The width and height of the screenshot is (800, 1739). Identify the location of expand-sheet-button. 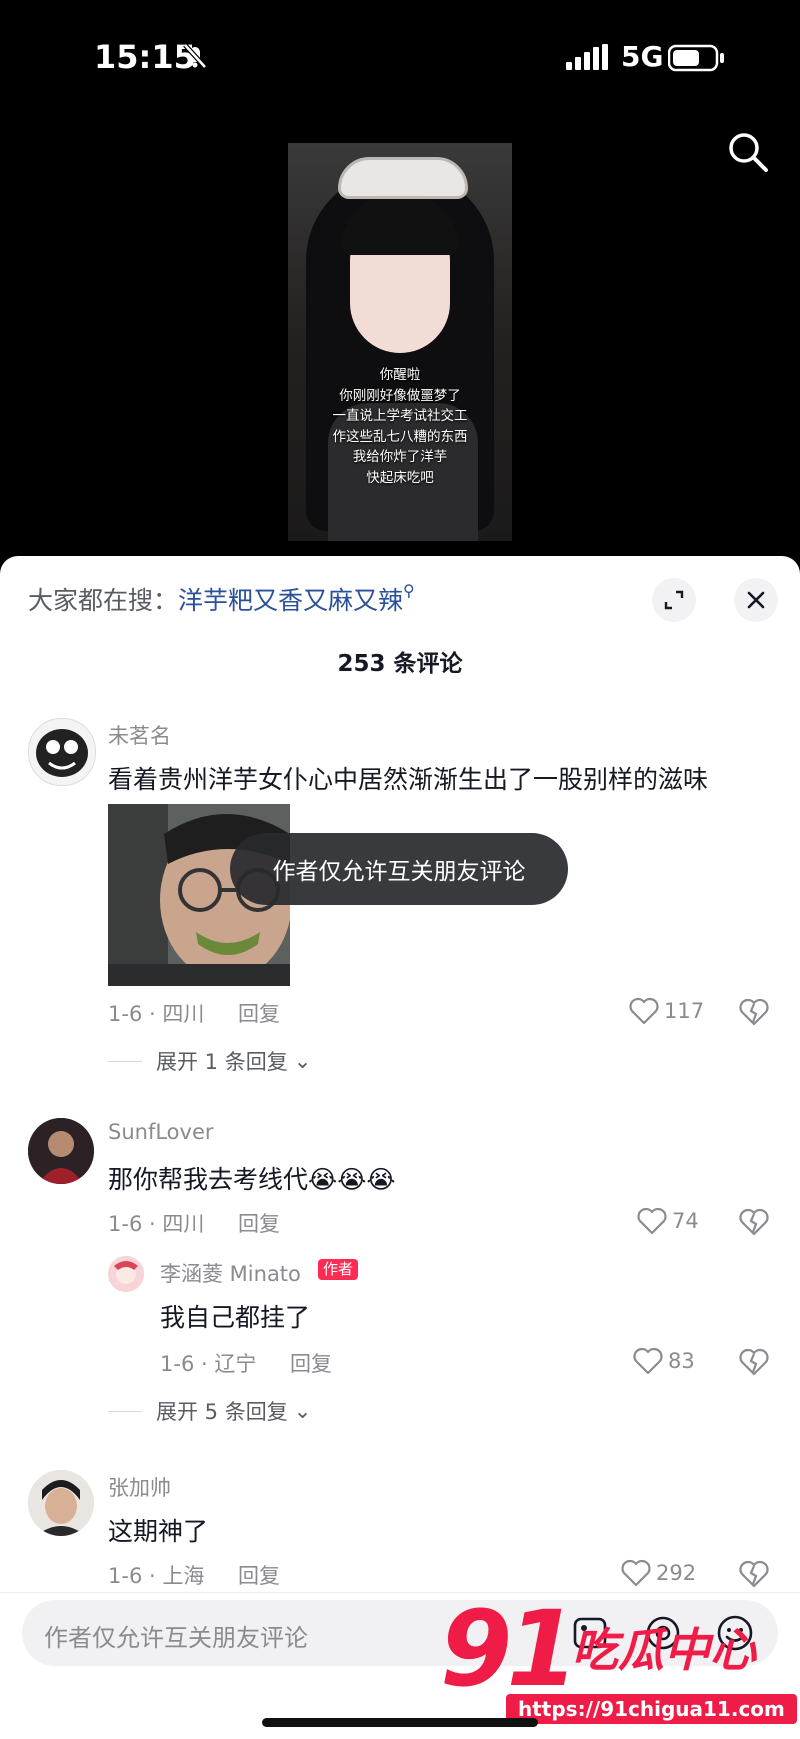
(674, 600).